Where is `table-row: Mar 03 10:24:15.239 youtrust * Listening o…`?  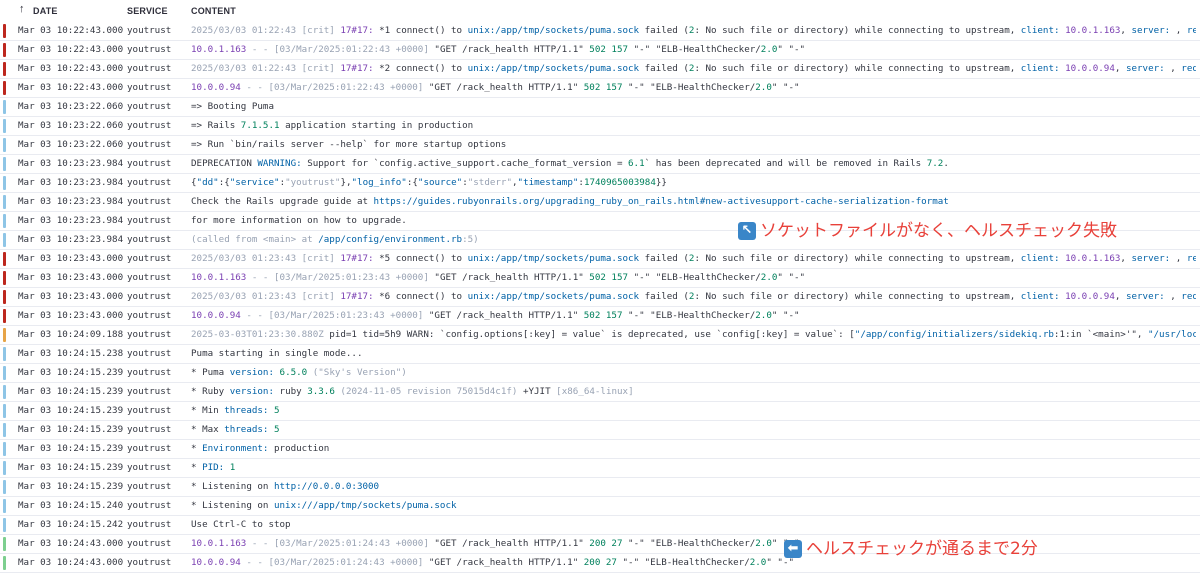
table-row: Mar 03 10:24:15.239 youtrust * Listening o… is located at coordinates (600, 487).